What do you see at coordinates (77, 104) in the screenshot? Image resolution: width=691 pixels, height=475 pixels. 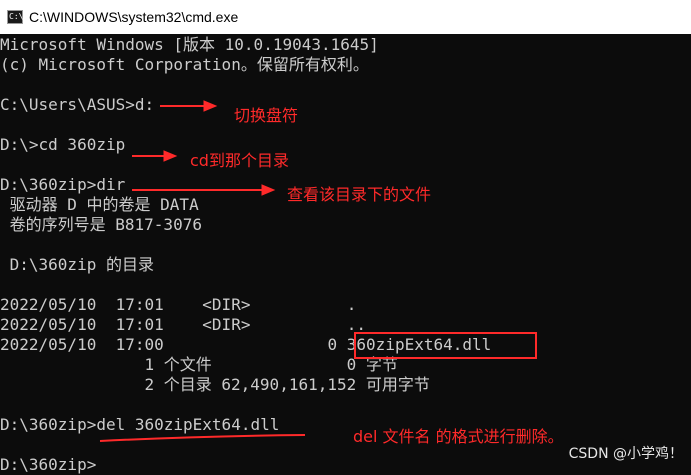 I see `console-line: C:\Users\ASUS>d:` at bounding box center [77, 104].